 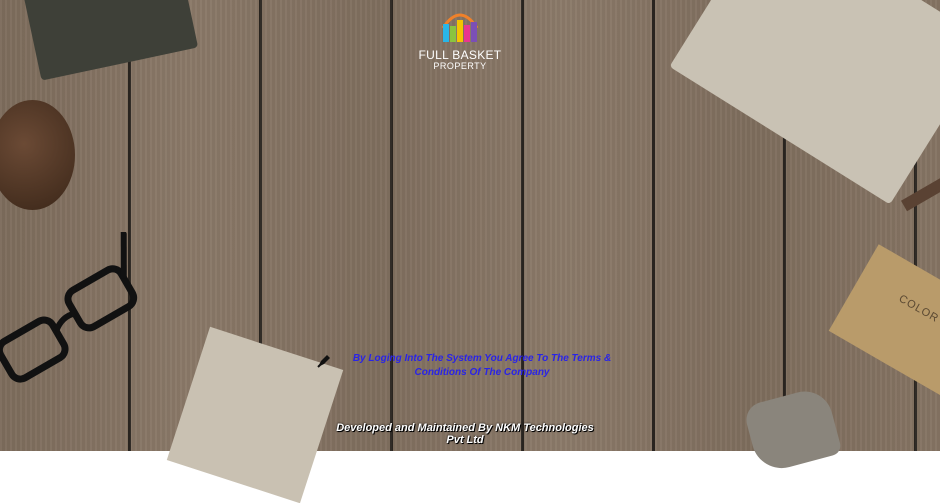 I want to click on box-label: COLOR SLIDE, so click(x=918, y=319).